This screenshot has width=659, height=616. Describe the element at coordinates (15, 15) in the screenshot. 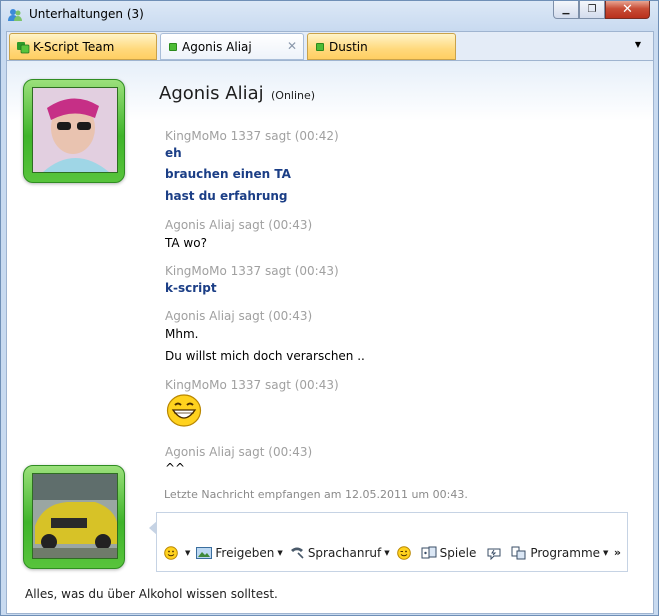

I see `messenger-app-icon` at that location.